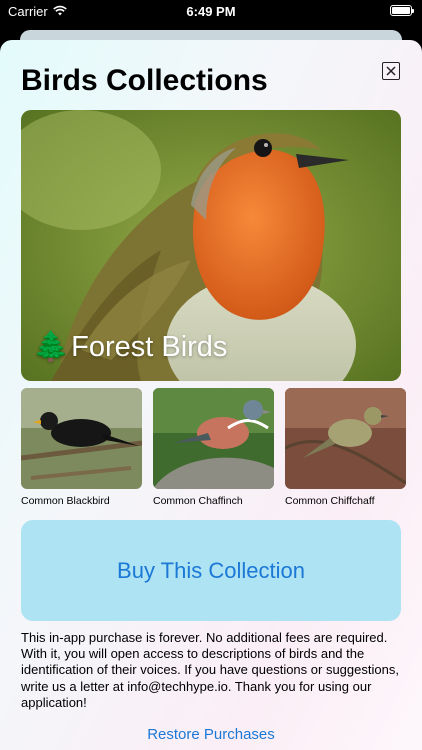  I want to click on bird-card-chiffchaff: Common Chiffchaff, so click(345, 447).